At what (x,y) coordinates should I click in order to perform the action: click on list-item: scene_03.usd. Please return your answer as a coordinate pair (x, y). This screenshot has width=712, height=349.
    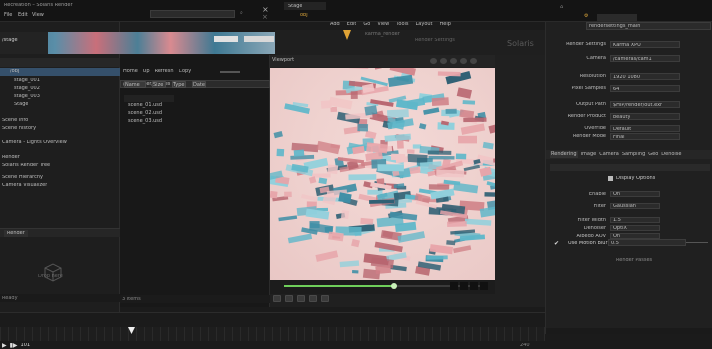
    Looking at the image, I should click on (168, 121).